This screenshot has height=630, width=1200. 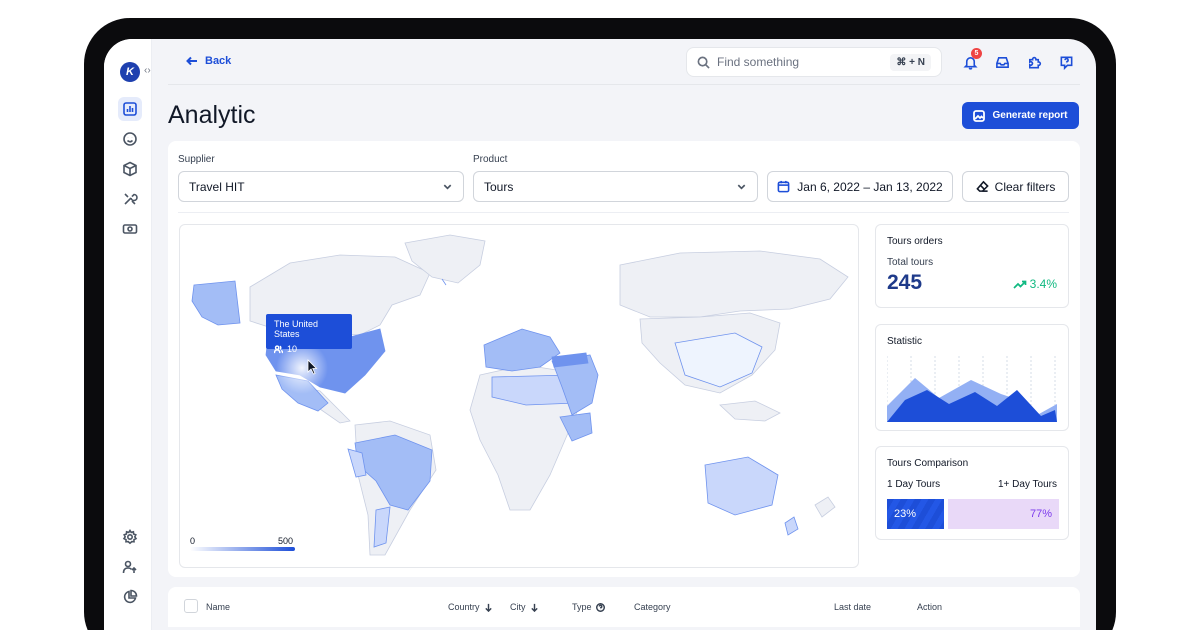 I want to click on search-icon, so click(x=703, y=62).